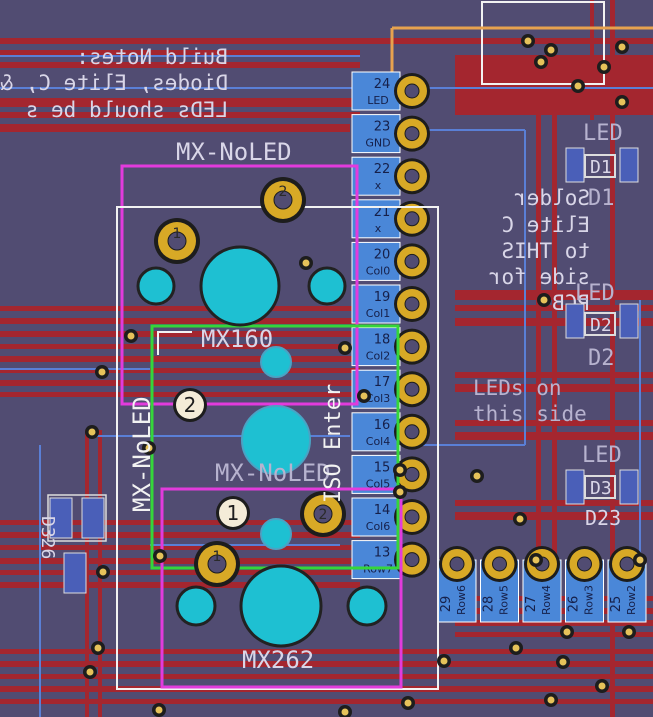 The height and width of the screenshot is (717, 653). What do you see at coordinates (156, 286) in the screenshot?
I see `mx-noled-top-left-hole` at bounding box center [156, 286].